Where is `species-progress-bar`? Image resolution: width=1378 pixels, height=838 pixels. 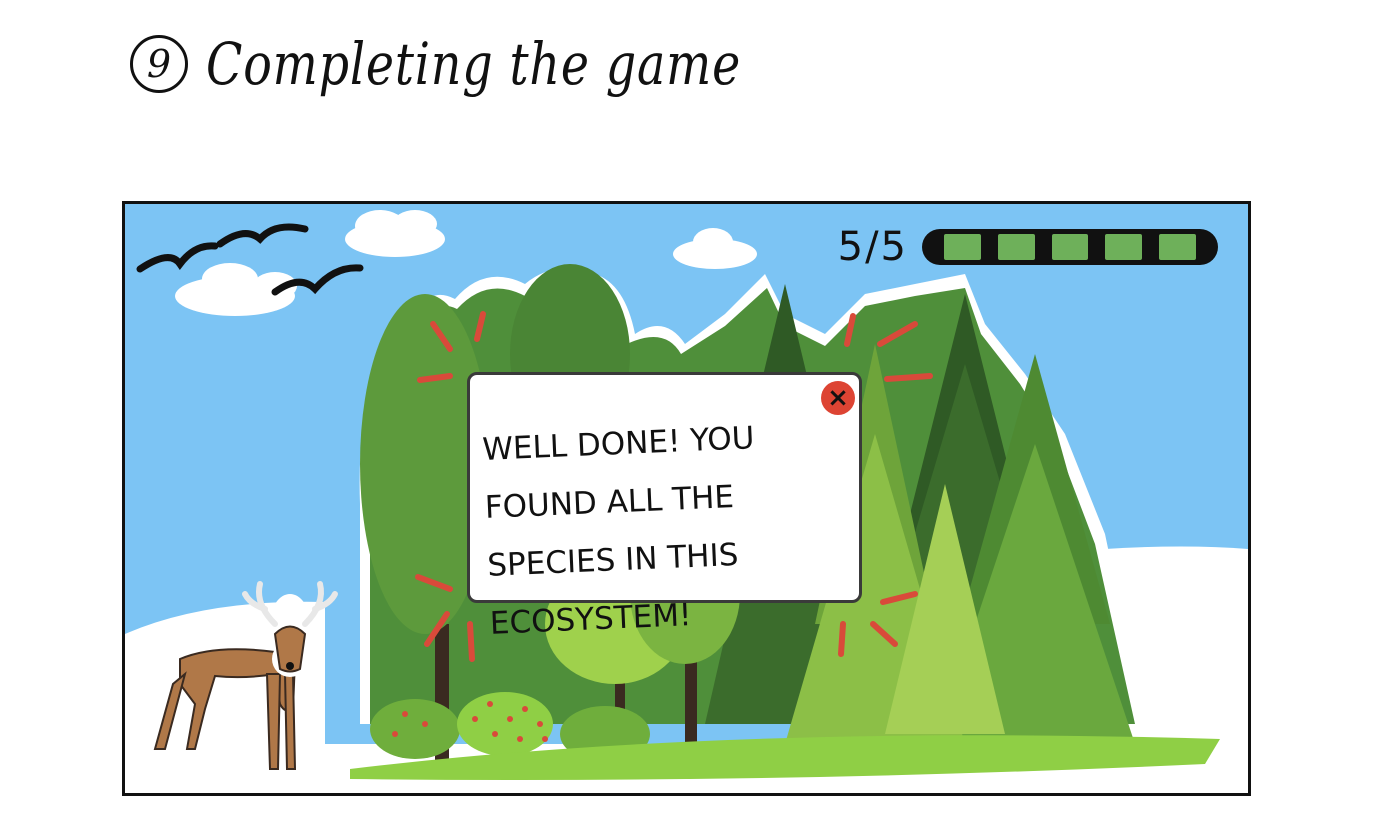
species-progress-bar is located at coordinates (1070, 247).